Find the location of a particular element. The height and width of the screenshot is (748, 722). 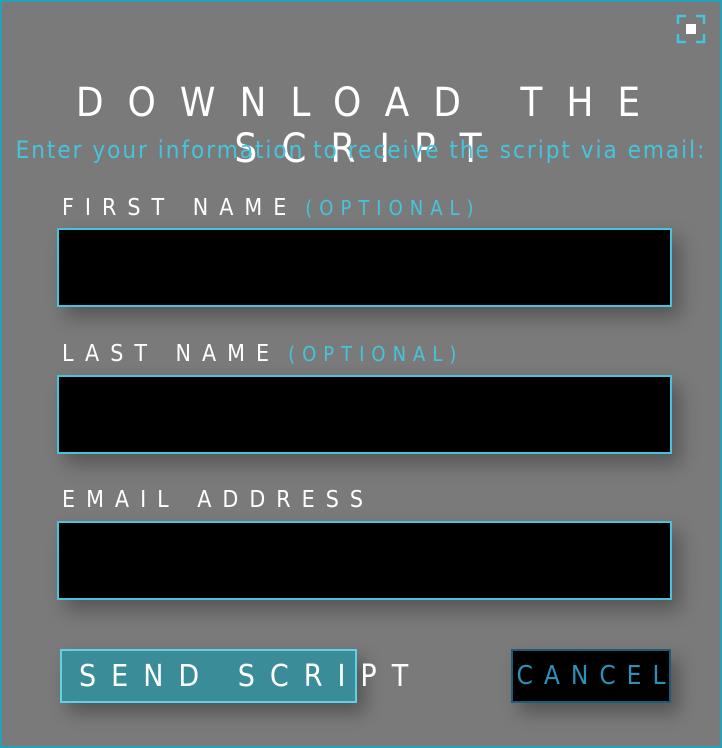

cancel-label: CANCEL is located at coordinates (596, 676).